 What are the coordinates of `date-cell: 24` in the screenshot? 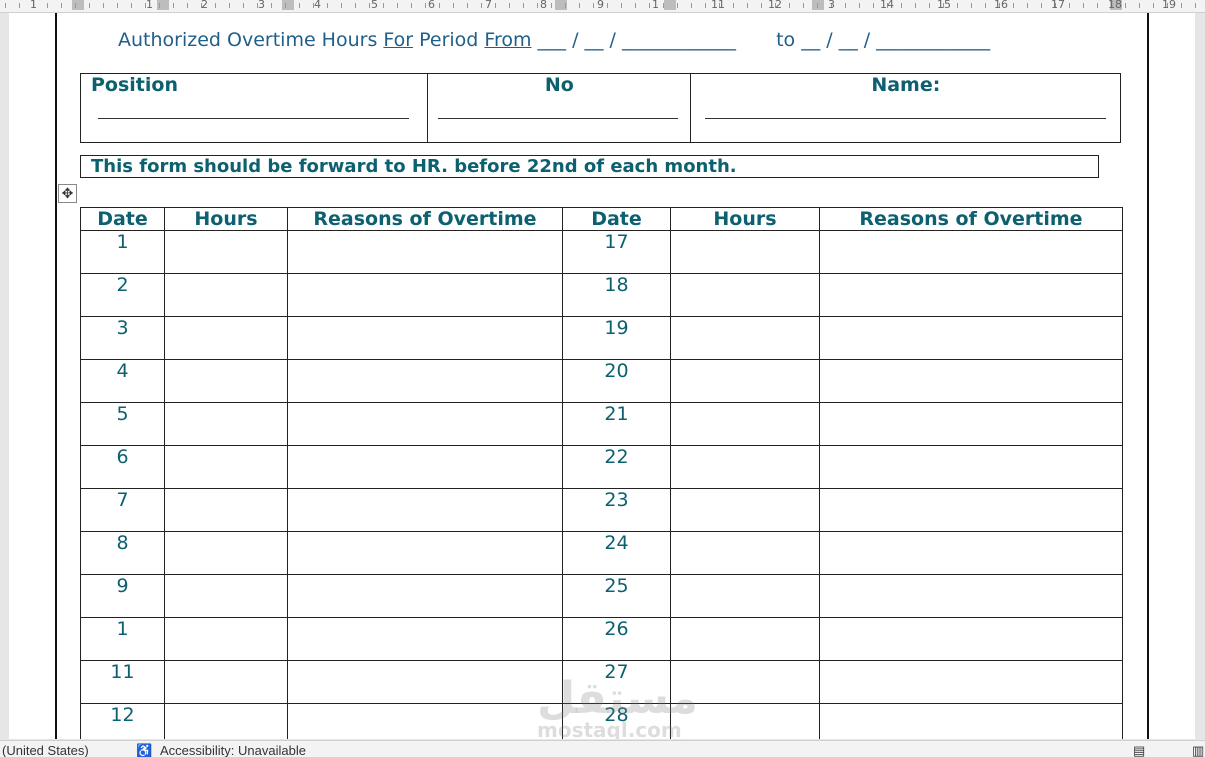 It's located at (616, 553).